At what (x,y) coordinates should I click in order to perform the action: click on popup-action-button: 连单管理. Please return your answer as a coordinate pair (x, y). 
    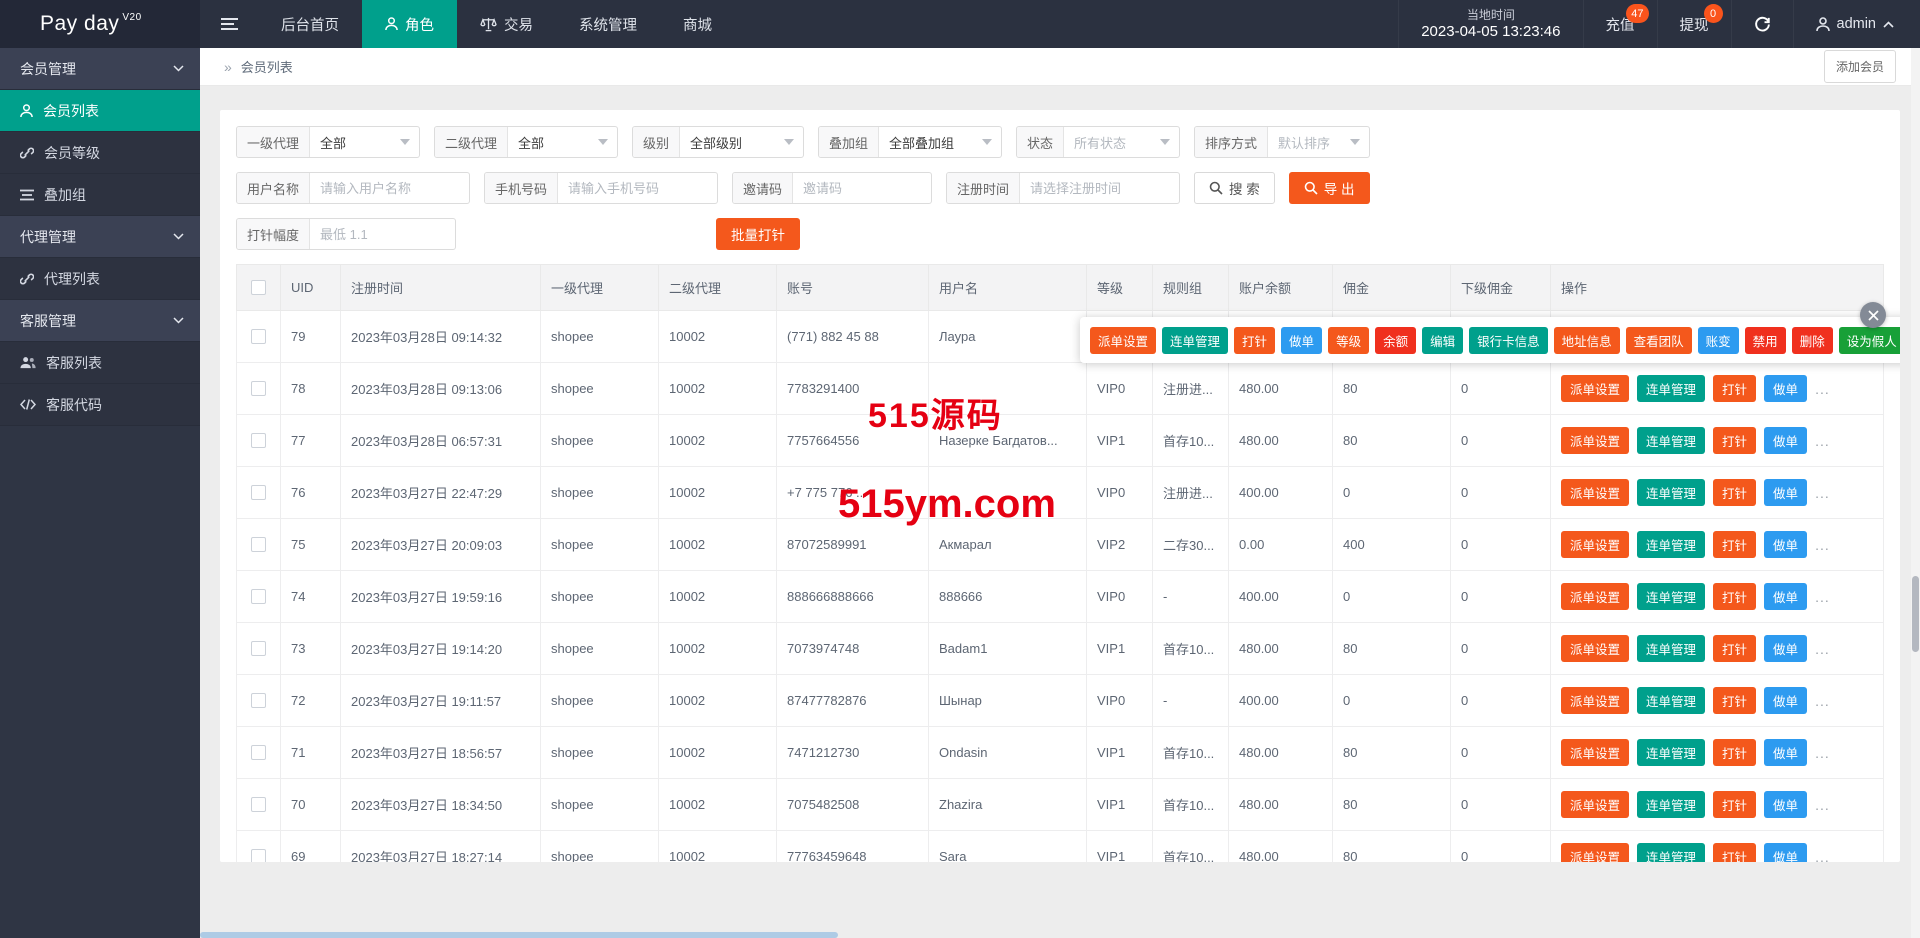
    Looking at the image, I should click on (1195, 340).